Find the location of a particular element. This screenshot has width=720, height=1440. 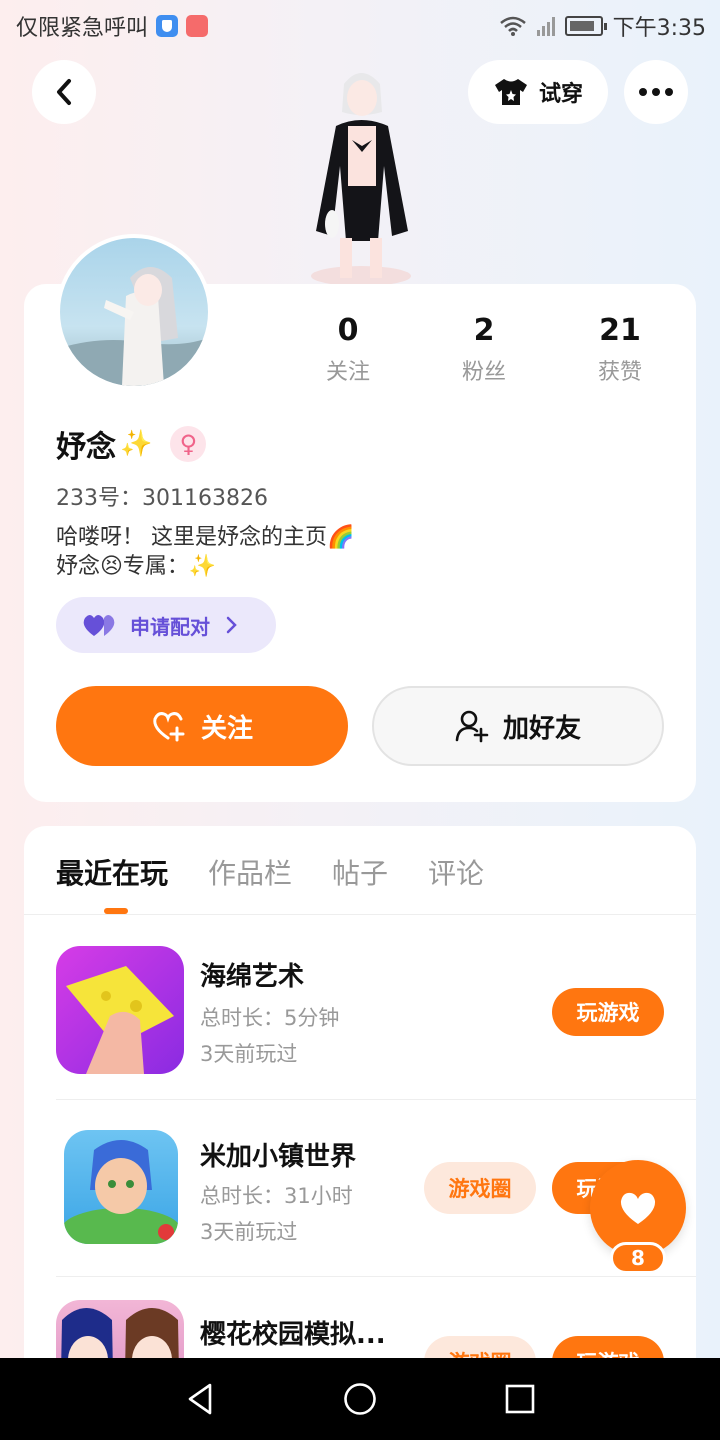

heart-pair-icon is located at coordinates (99, 625).